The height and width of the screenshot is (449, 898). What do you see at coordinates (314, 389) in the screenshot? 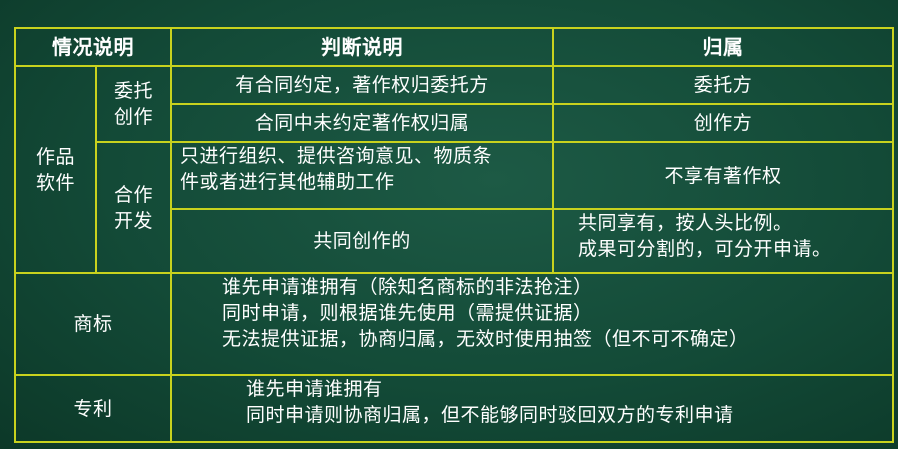
I see `patent-rule-1: 谁先申请谁拥有` at bounding box center [314, 389].